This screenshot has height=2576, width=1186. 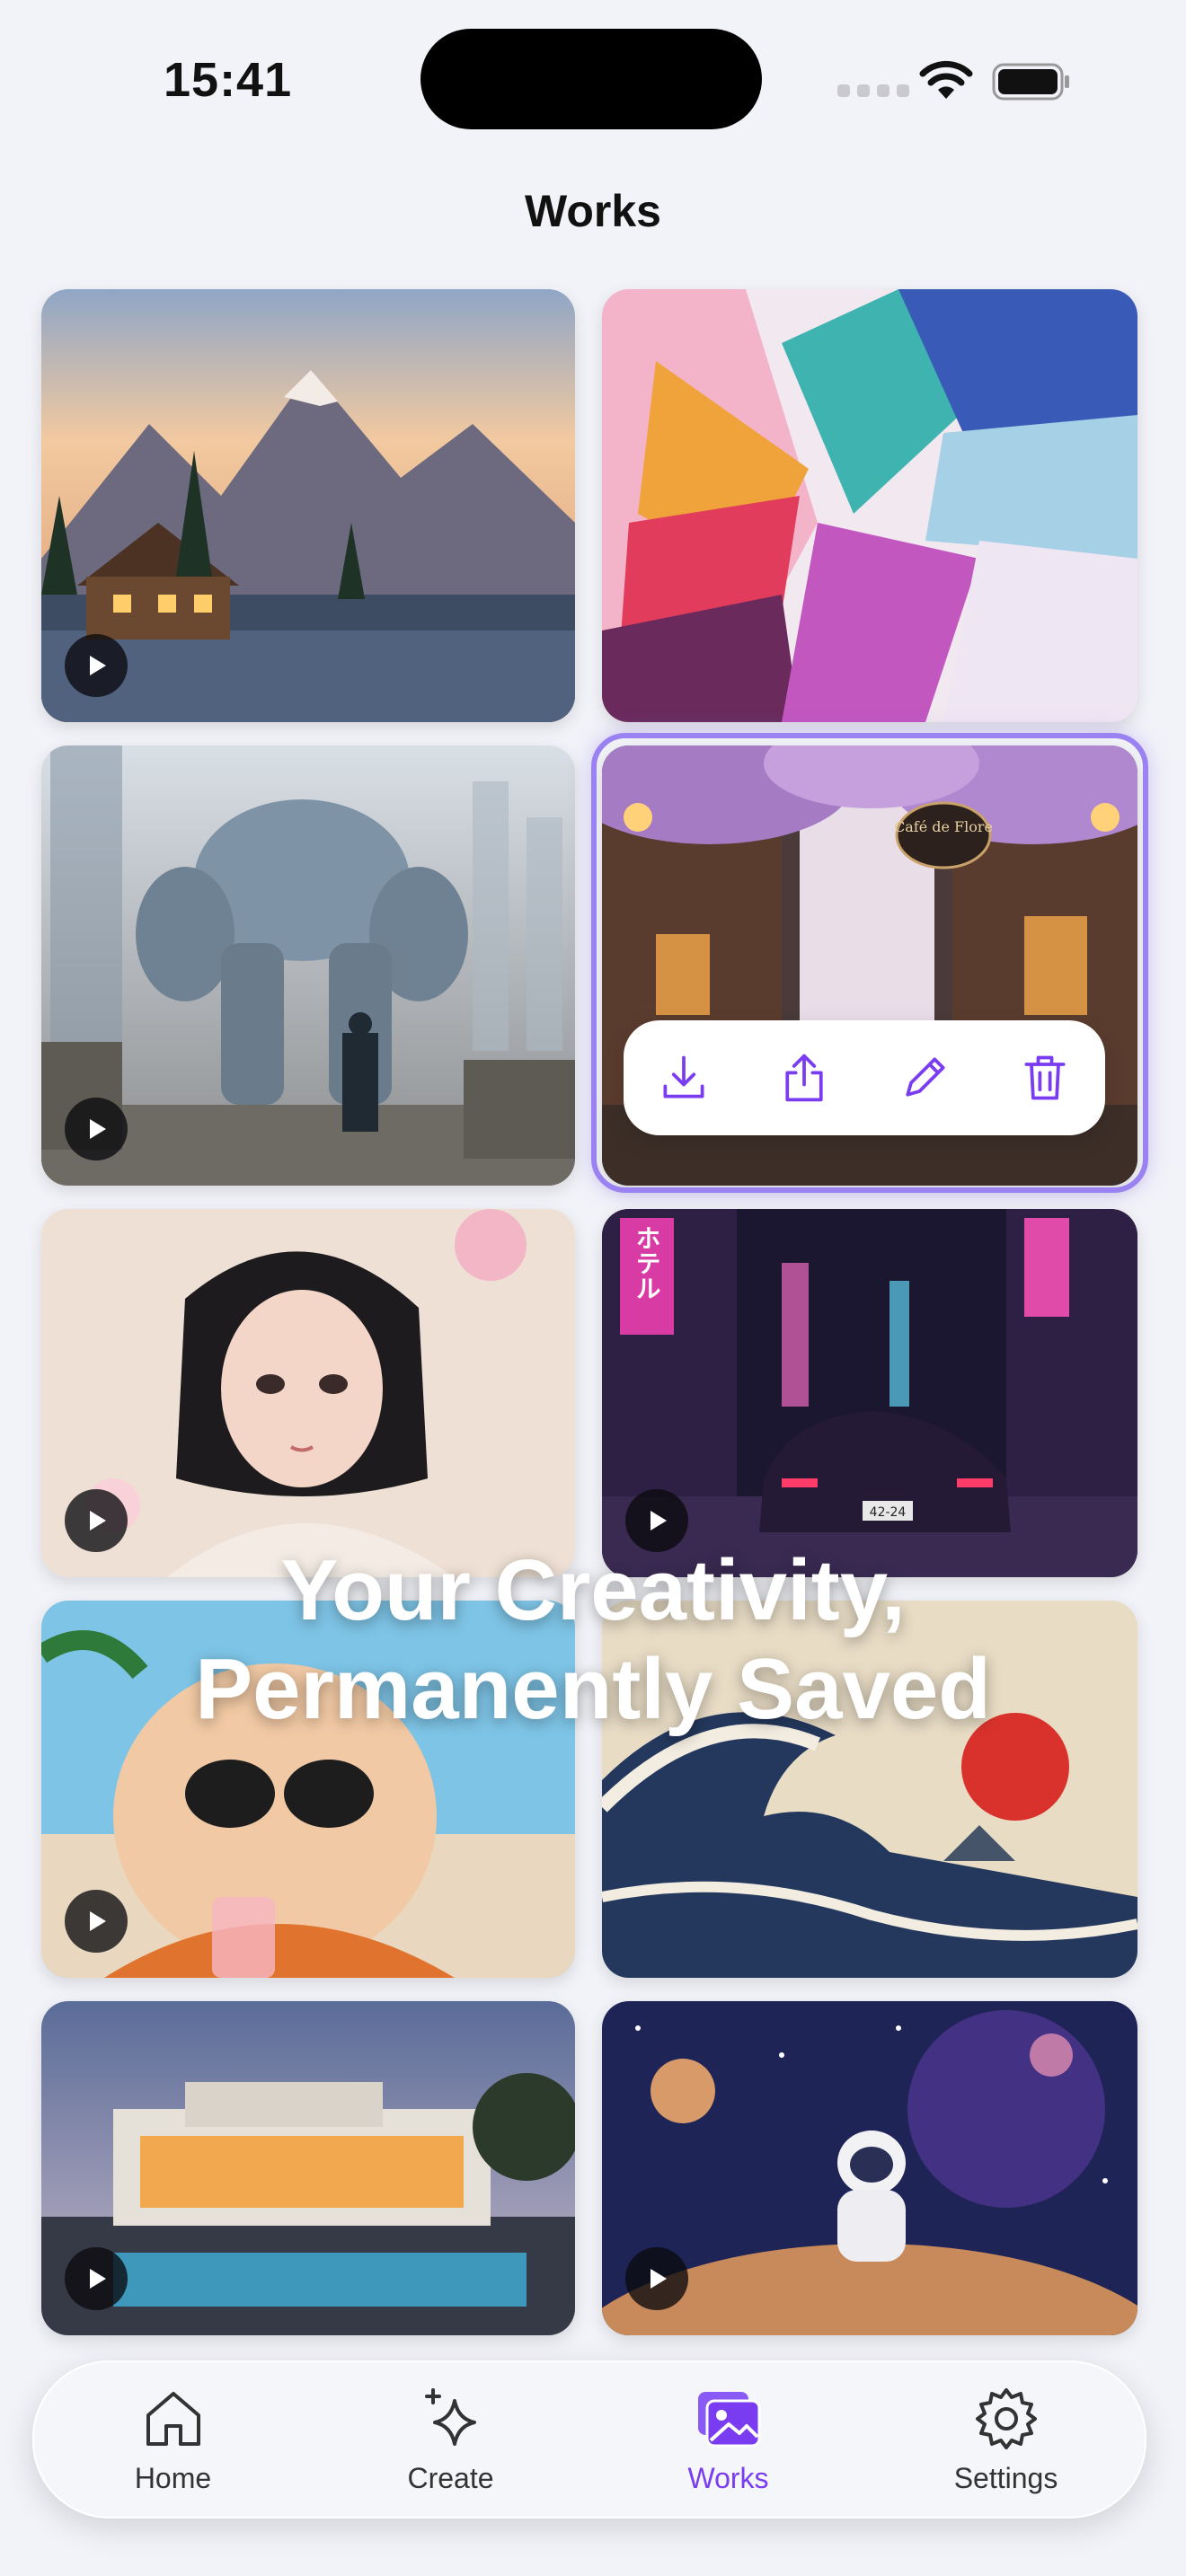 What do you see at coordinates (1006, 2418) in the screenshot?
I see `gear-icon` at bounding box center [1006, 2418].